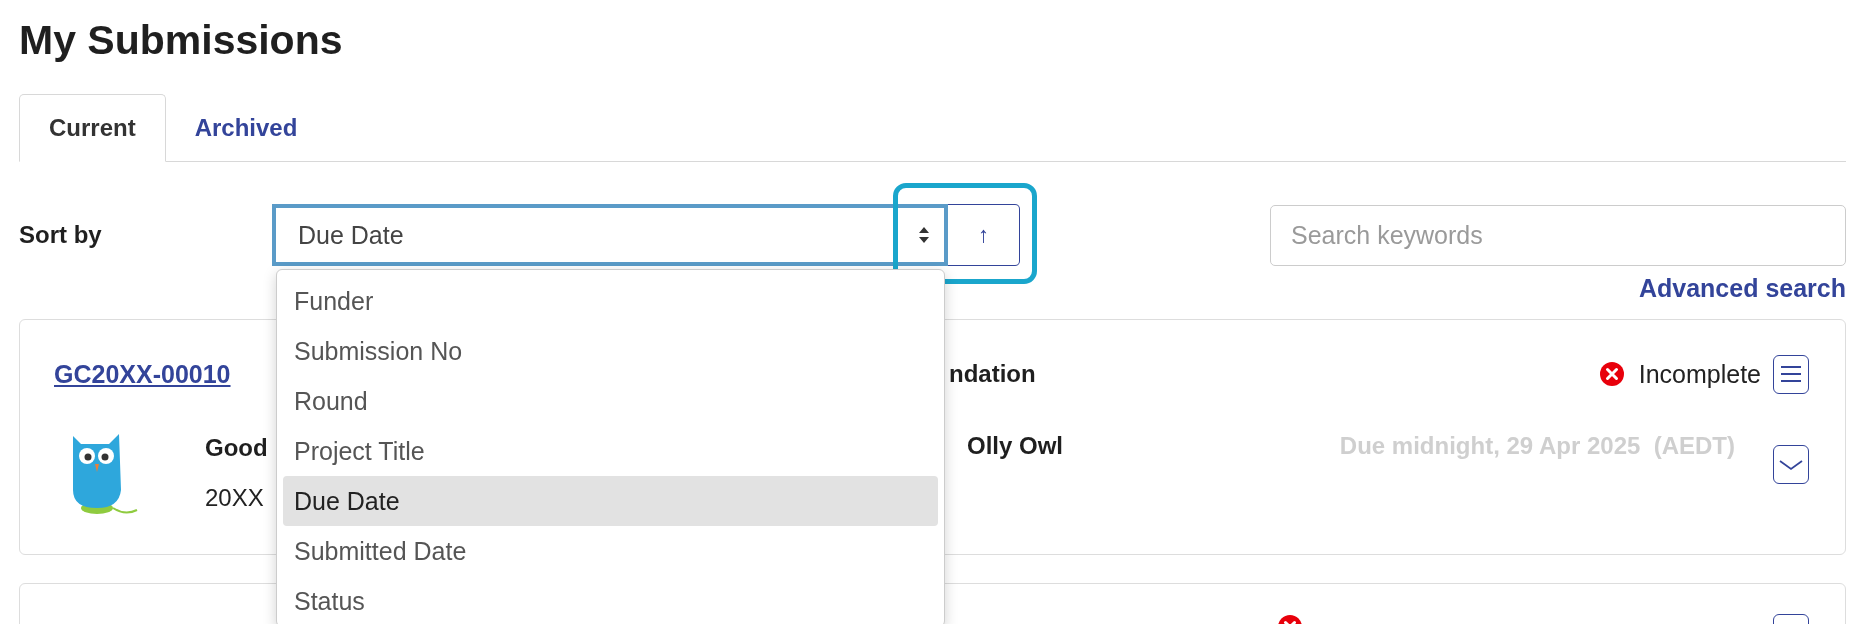 This screenshot has width=1870, height=624. I want to click on status-text: Incomplete, so click(1699, 374).